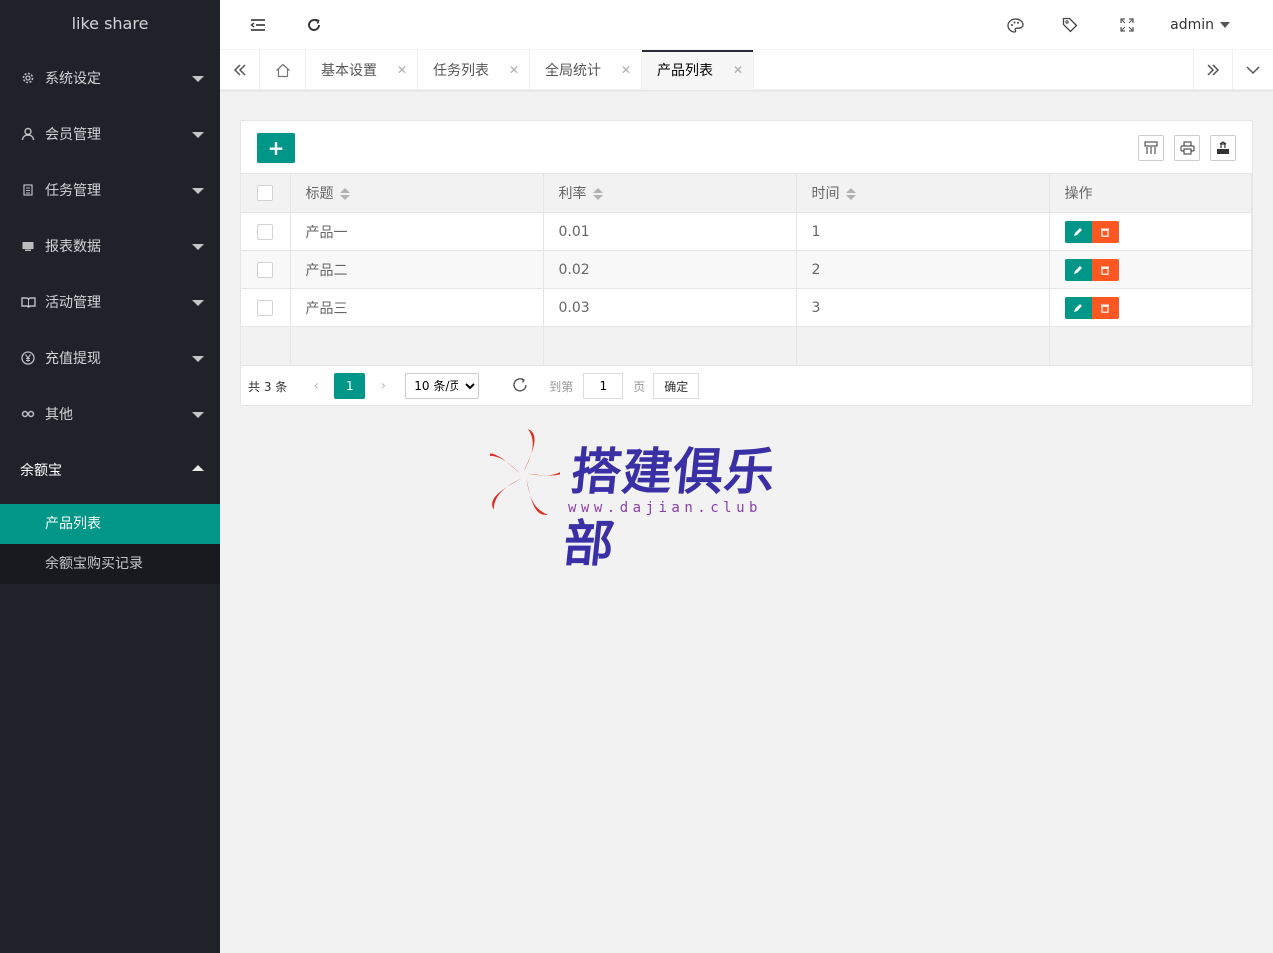 Image resolution: width=1273 pixels, height=953 pixels. I want to click on sidebar-item-recharge: 充值提现, so click(110, 358).